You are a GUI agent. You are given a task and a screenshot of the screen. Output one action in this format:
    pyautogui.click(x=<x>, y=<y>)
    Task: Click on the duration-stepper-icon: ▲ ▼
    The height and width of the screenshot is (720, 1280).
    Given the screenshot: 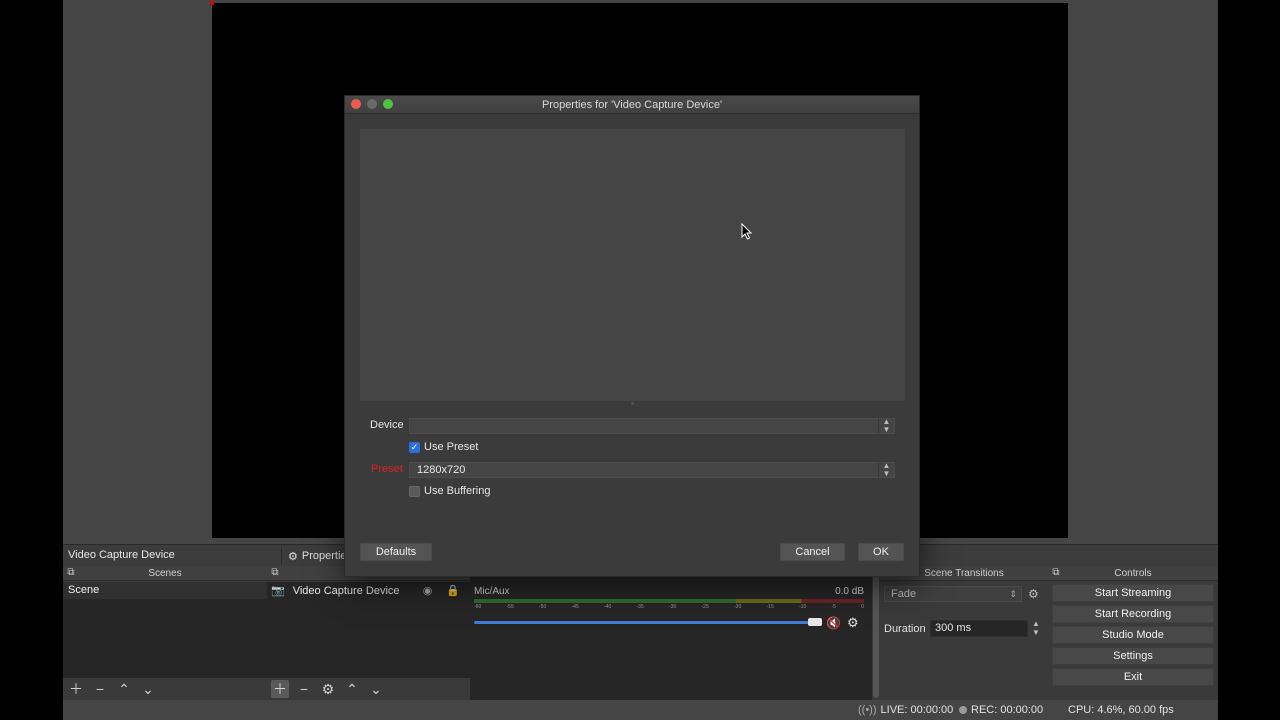 What is the action you would take?
    pyautogui.click(x=1036, y=628)
    